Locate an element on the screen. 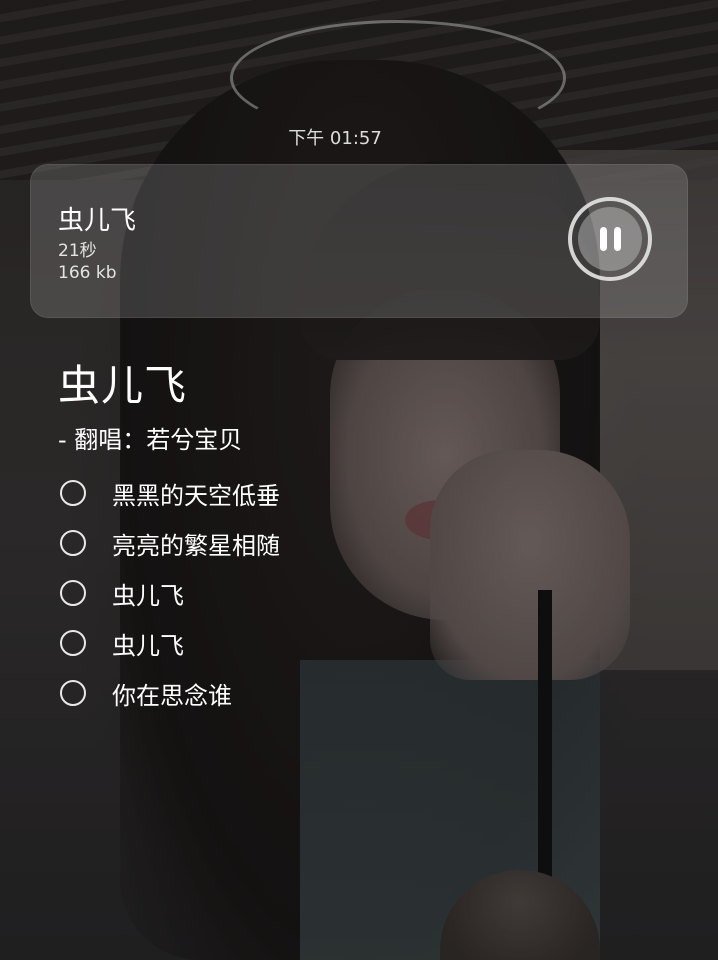 Image resolution: width=718 pixels, height=960 pixels. song-heading: 虫儿飞 is located at coordinates (123, 385).